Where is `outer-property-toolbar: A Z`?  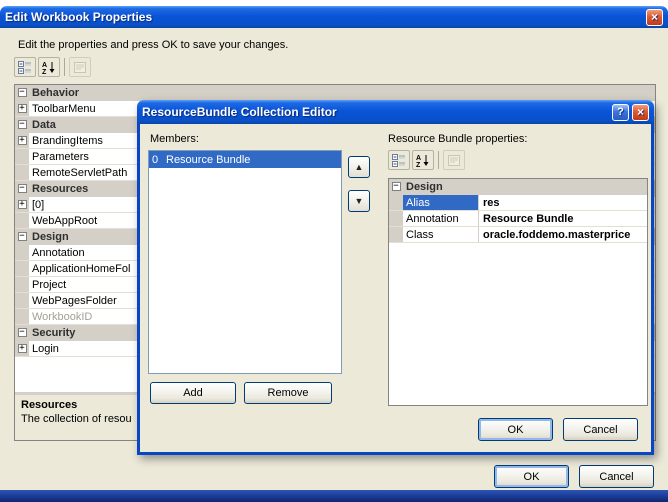
outer-property-toolbar: A Z is located at coordinates (53, 67).